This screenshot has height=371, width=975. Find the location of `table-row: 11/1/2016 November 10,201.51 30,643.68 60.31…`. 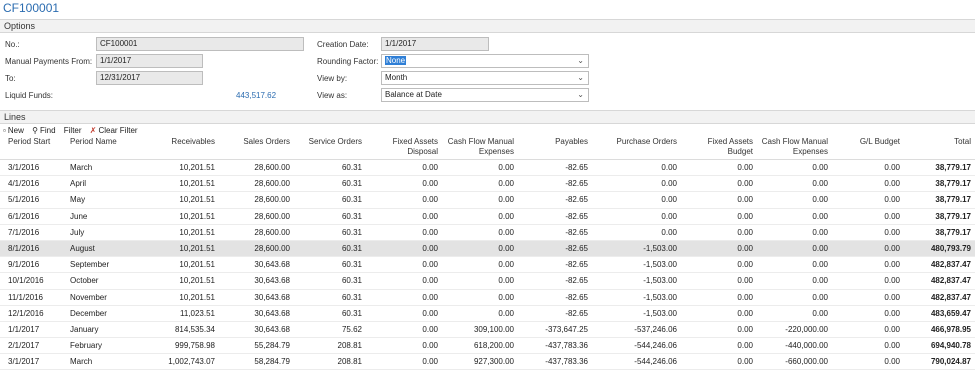

table-row: 11/1/2016 November 10,201.51 30,643.68 60.31… is located at coordinates (487, 297).